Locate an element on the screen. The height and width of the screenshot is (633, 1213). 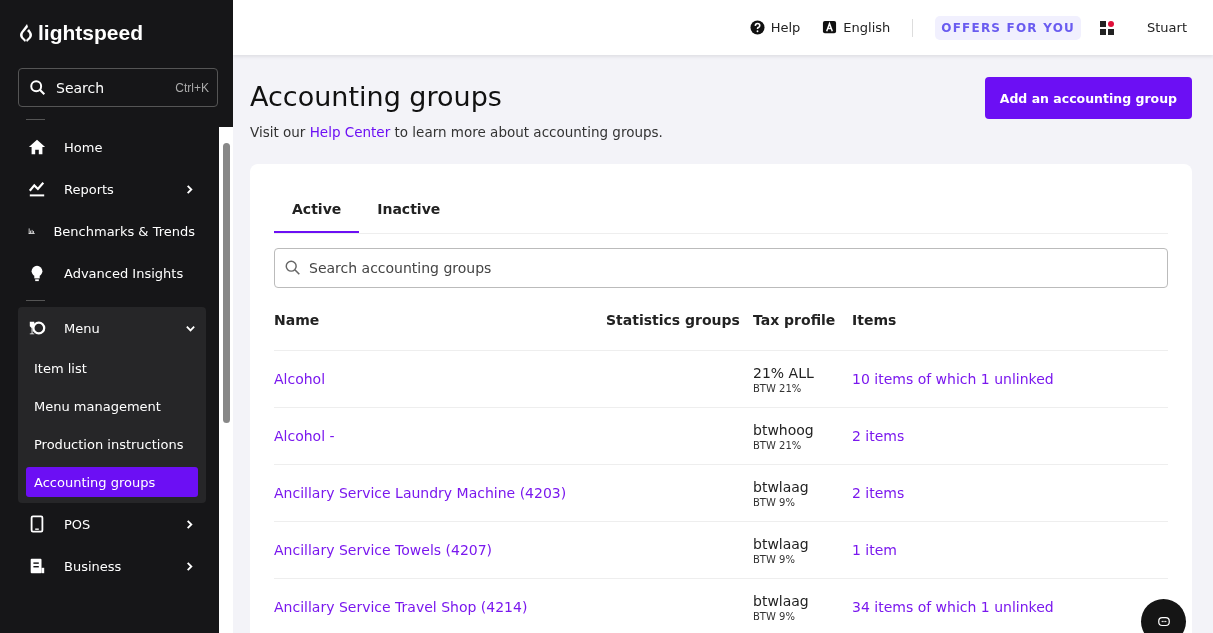
lightspeed-logo: lightspeed is located at coordinates (116, 24).